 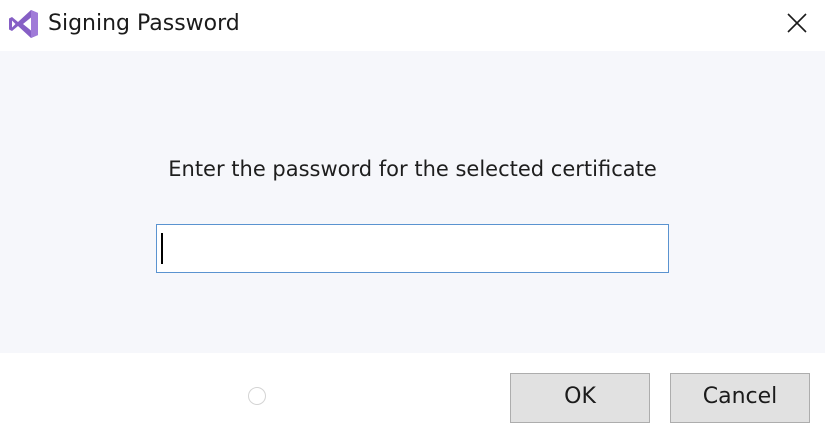 I want to click on visual-studio-icon, so click(x=24, y=24).